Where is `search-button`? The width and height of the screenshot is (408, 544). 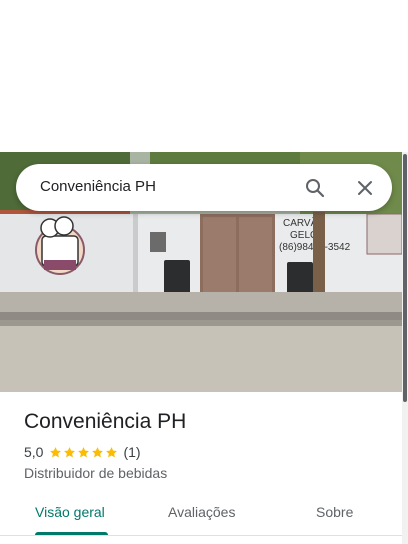 search-button is located at coordinates (315, 188).